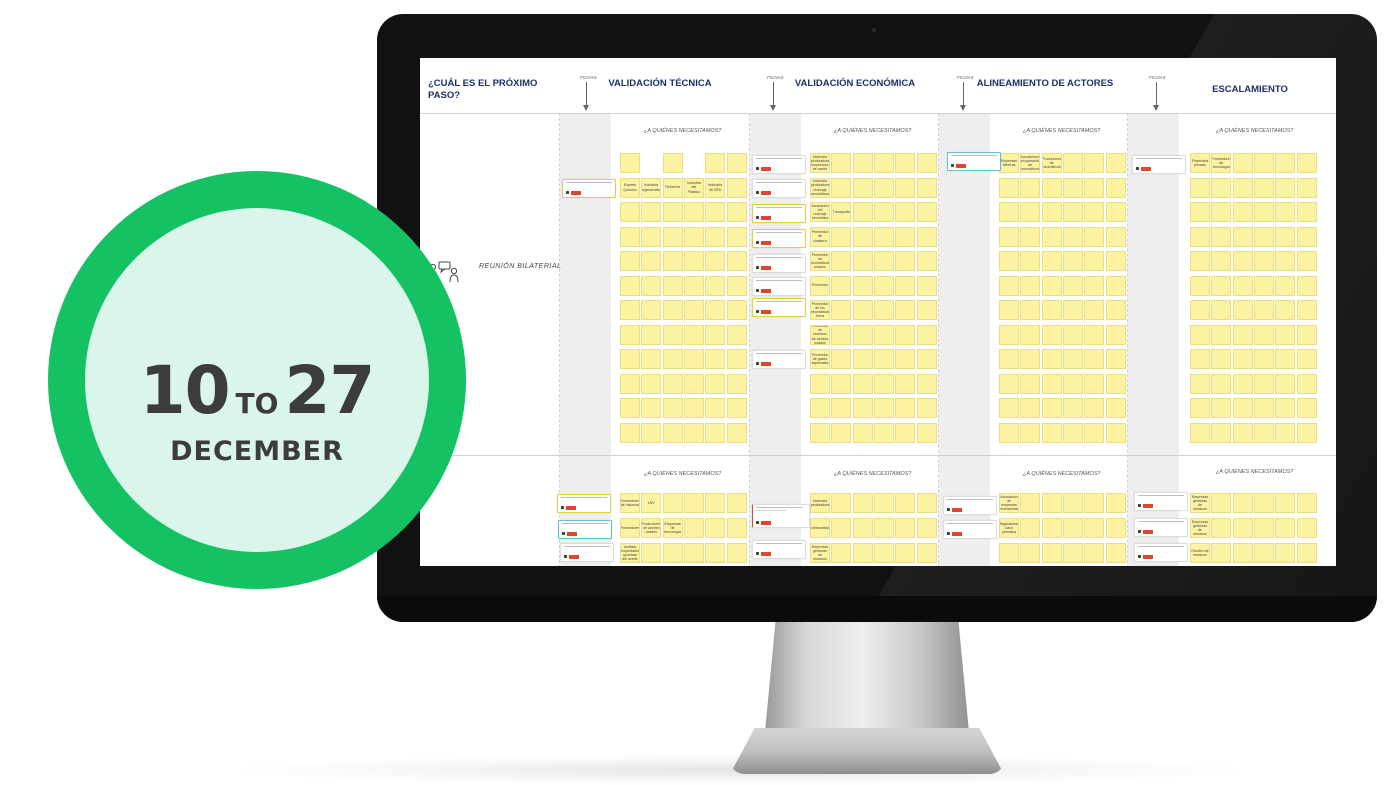 This screenshot has height=785, width=1393. Describe the element at coordinates (651, 187) in the screenshot. I see `sticky-note: Industria regenerativa` at that location.